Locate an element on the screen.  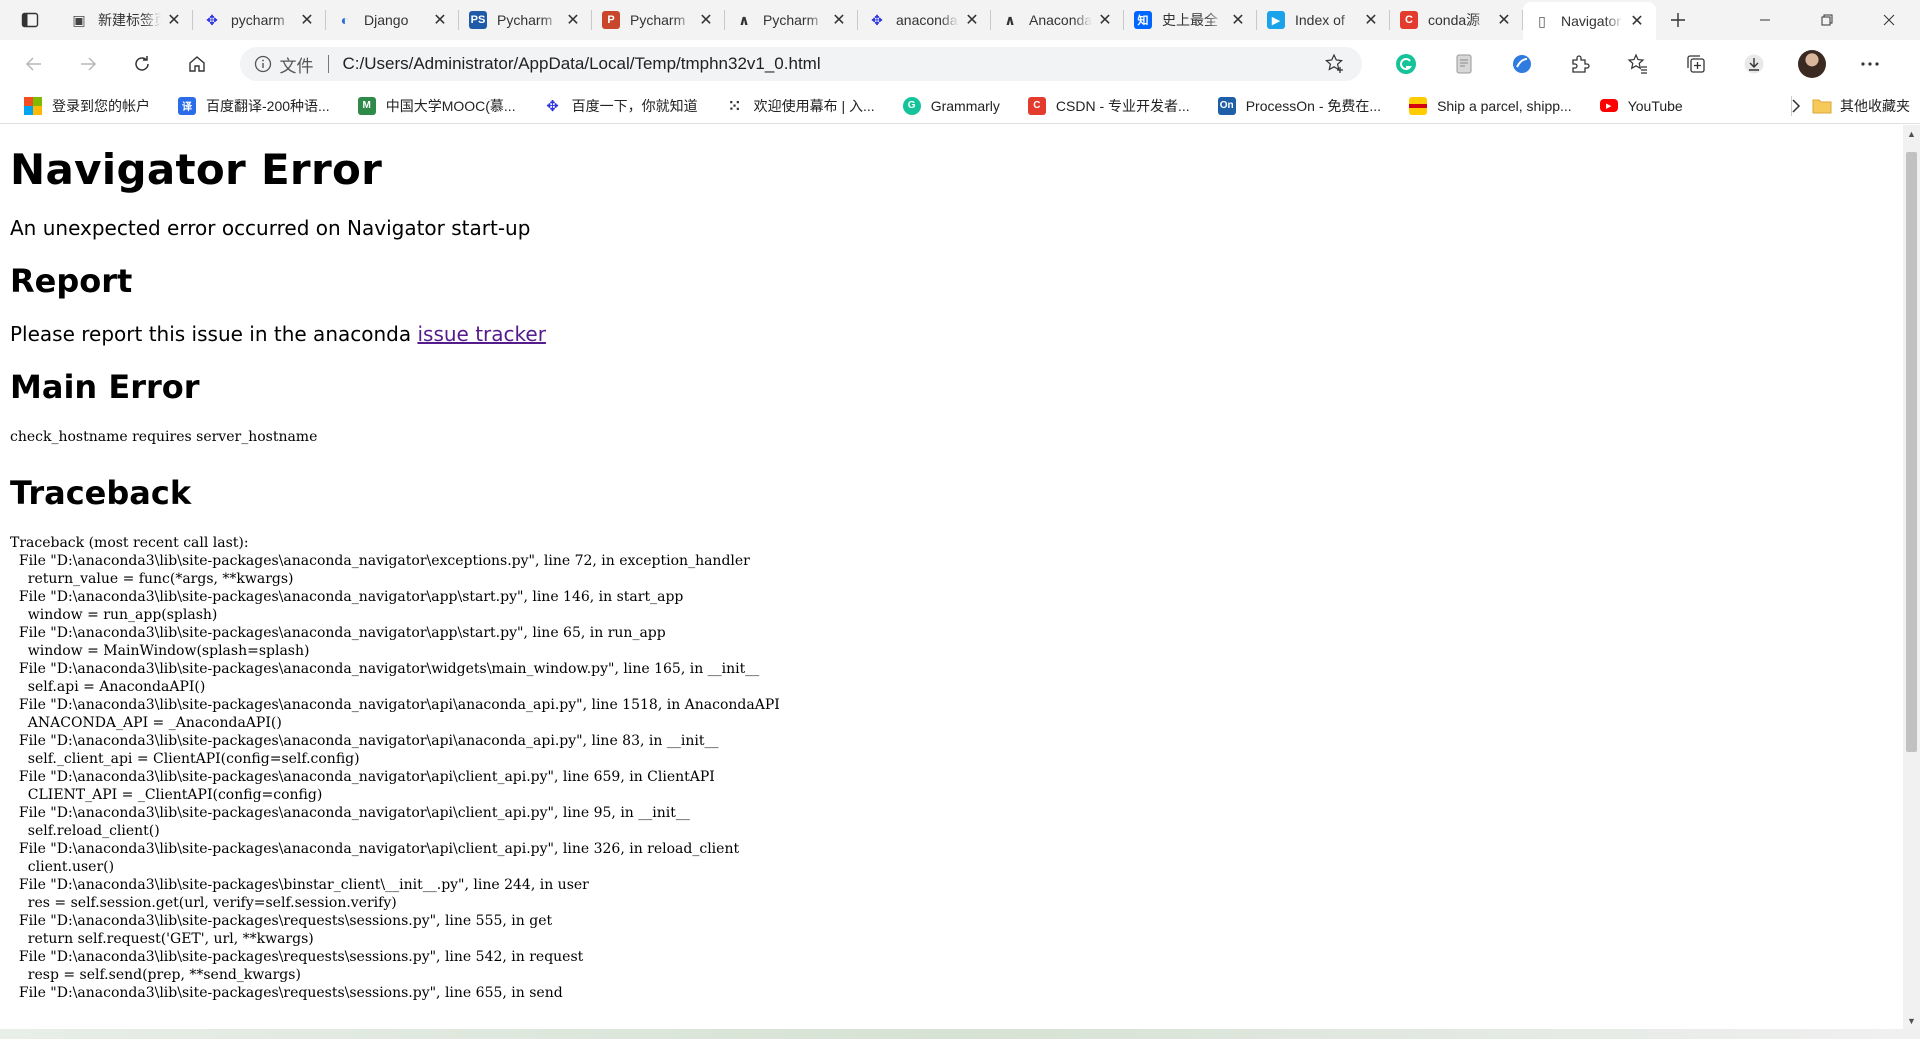
arrow-right-icon is located at coordinates (89, 64).